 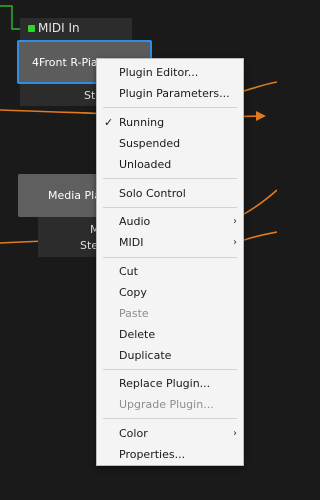 I want to click on menu-item-label: Cut, so click(x=128, y=271).